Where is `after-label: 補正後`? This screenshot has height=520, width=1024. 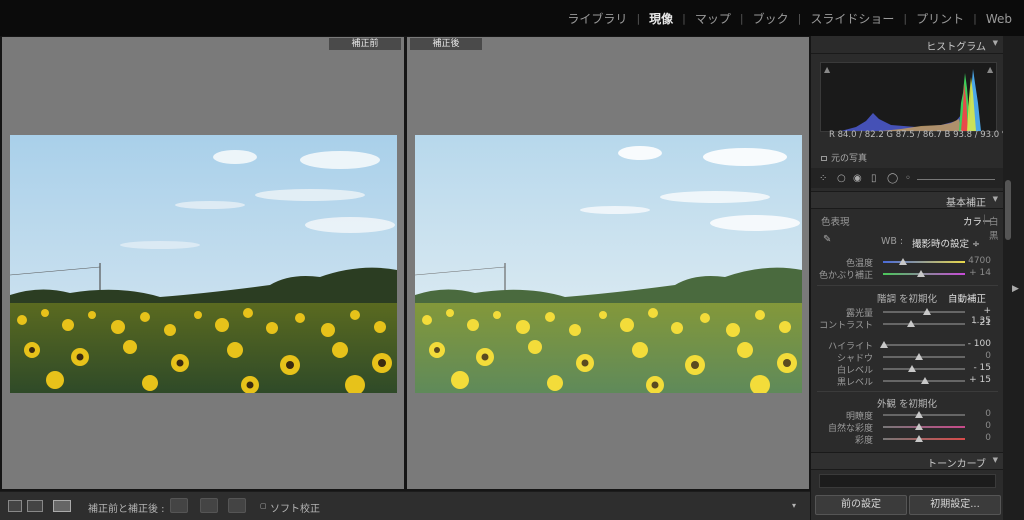
after-label: 補正後 is located at coordinates (446, 44).